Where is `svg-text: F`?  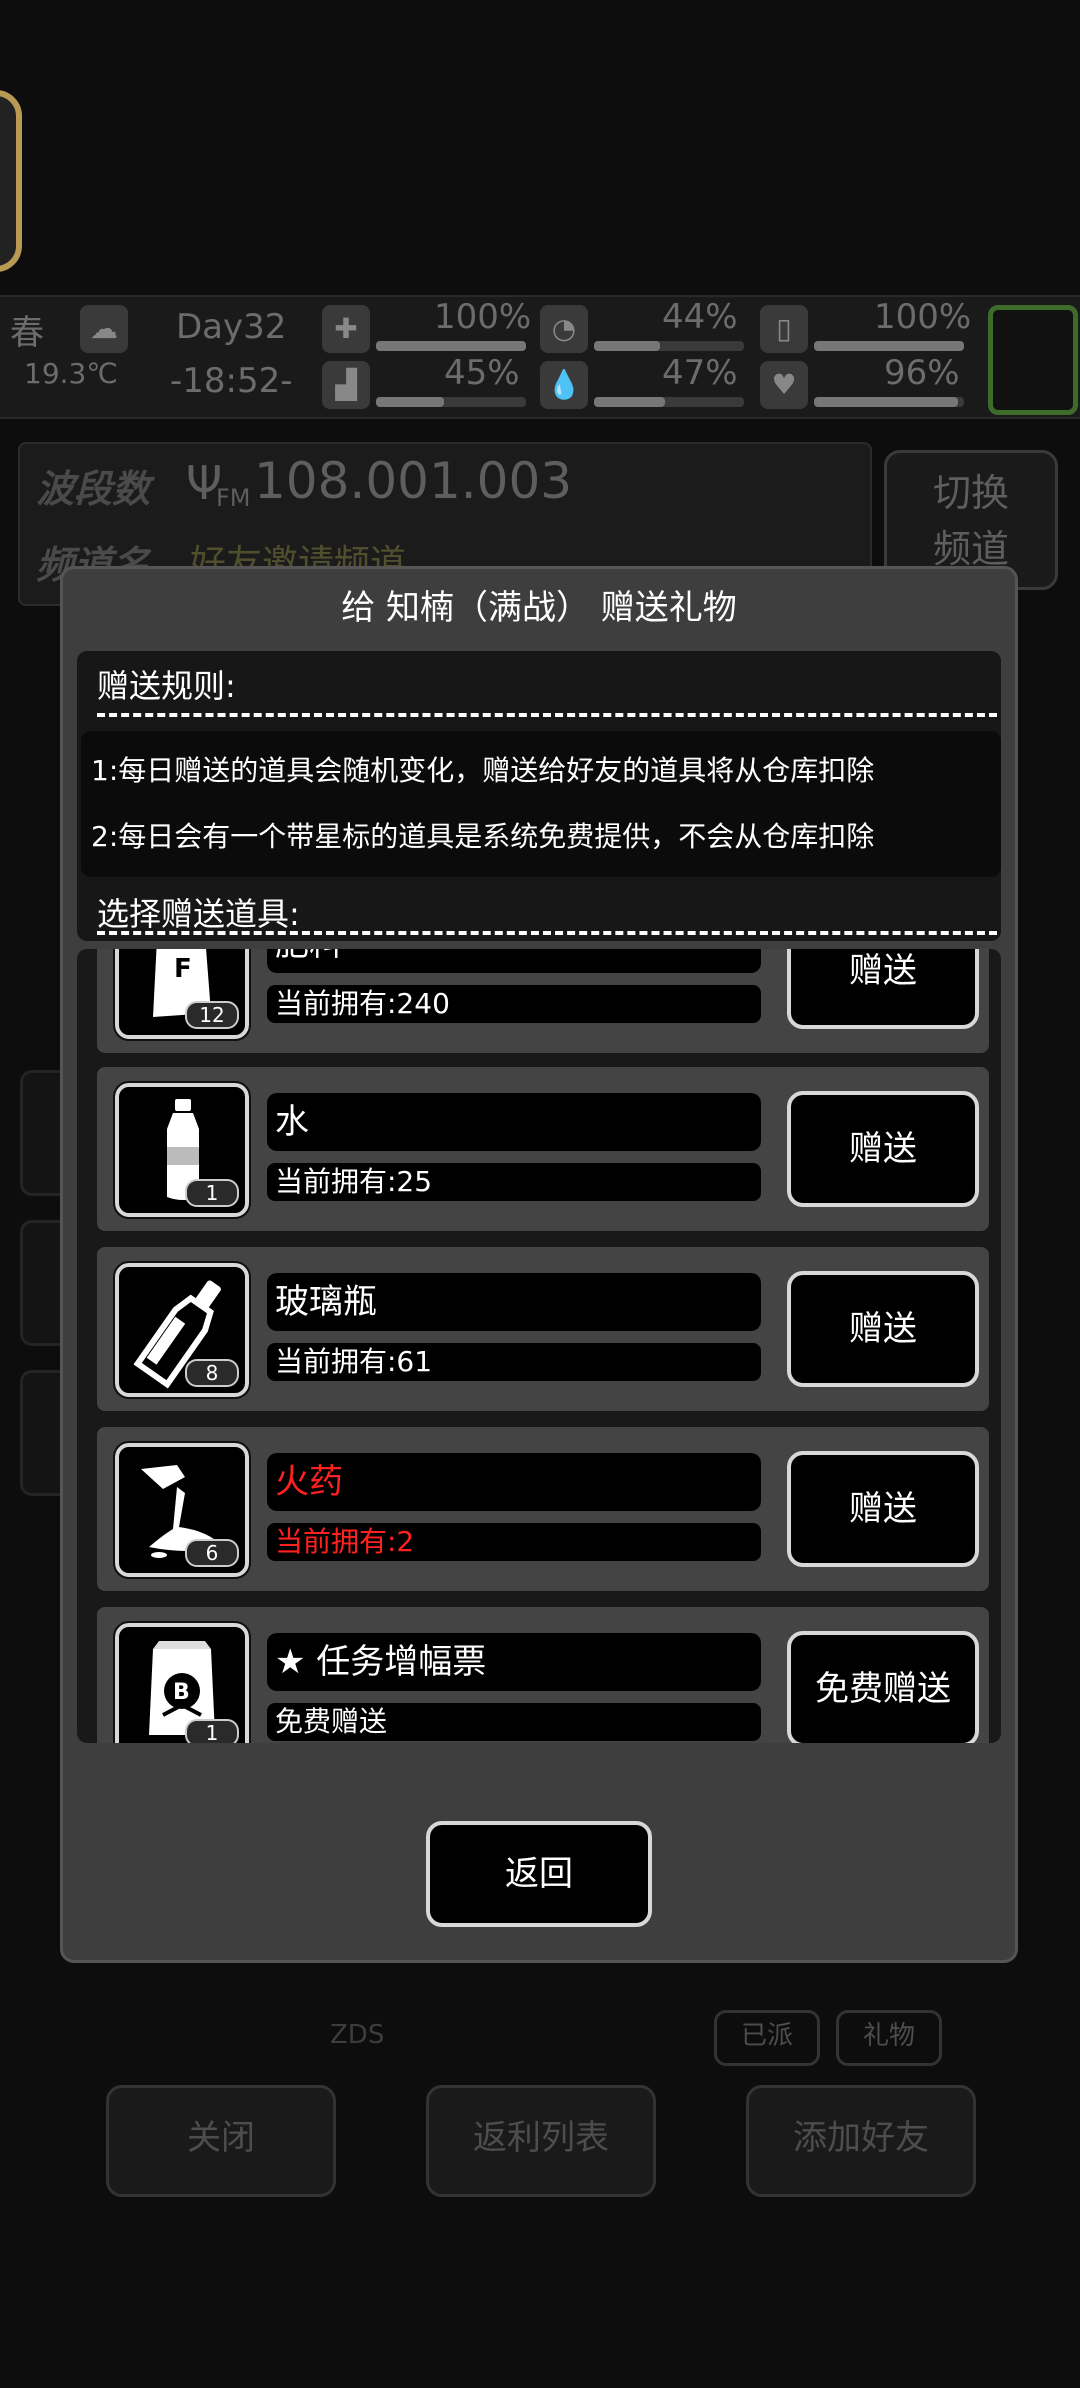 svg-text: F is located at coordinates (183, 969).